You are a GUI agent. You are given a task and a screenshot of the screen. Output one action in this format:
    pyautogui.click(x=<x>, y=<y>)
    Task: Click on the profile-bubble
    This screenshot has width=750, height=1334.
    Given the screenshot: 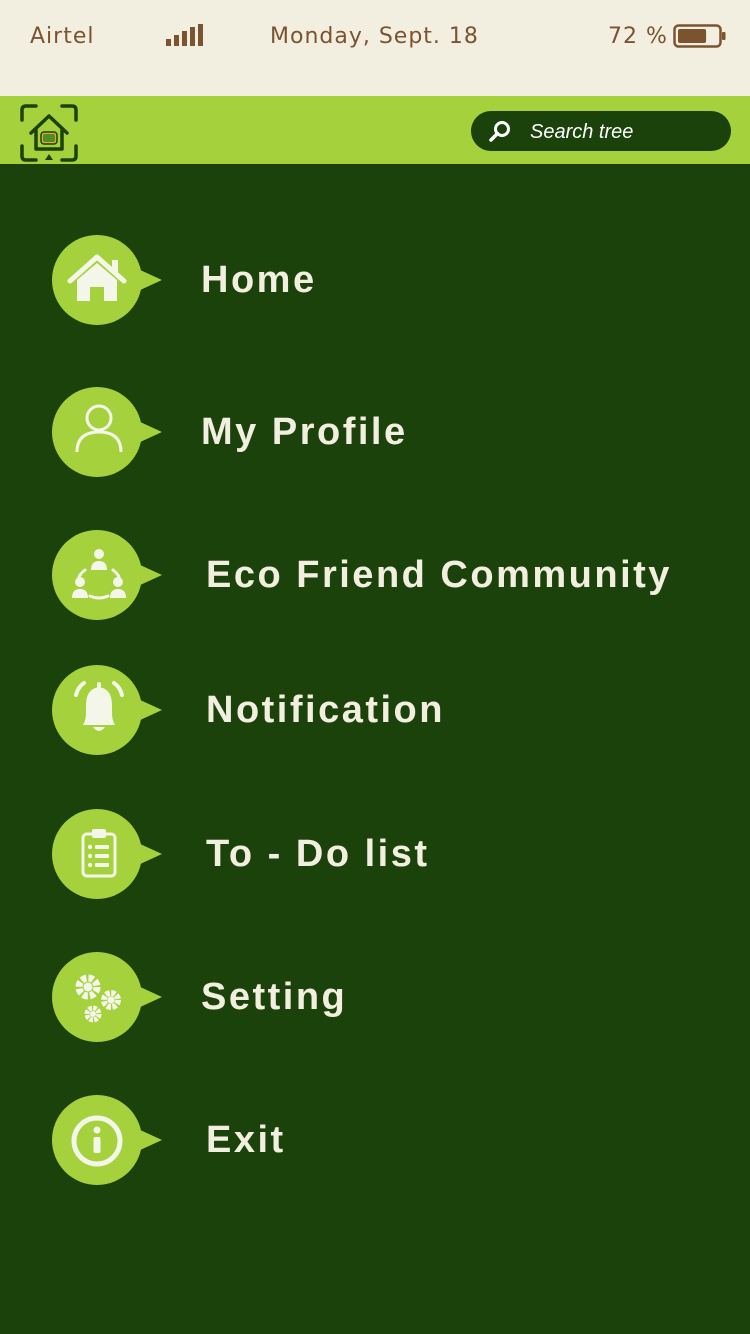 What is the action you would take?
    pyautogui.click(x=107, y=432)
    